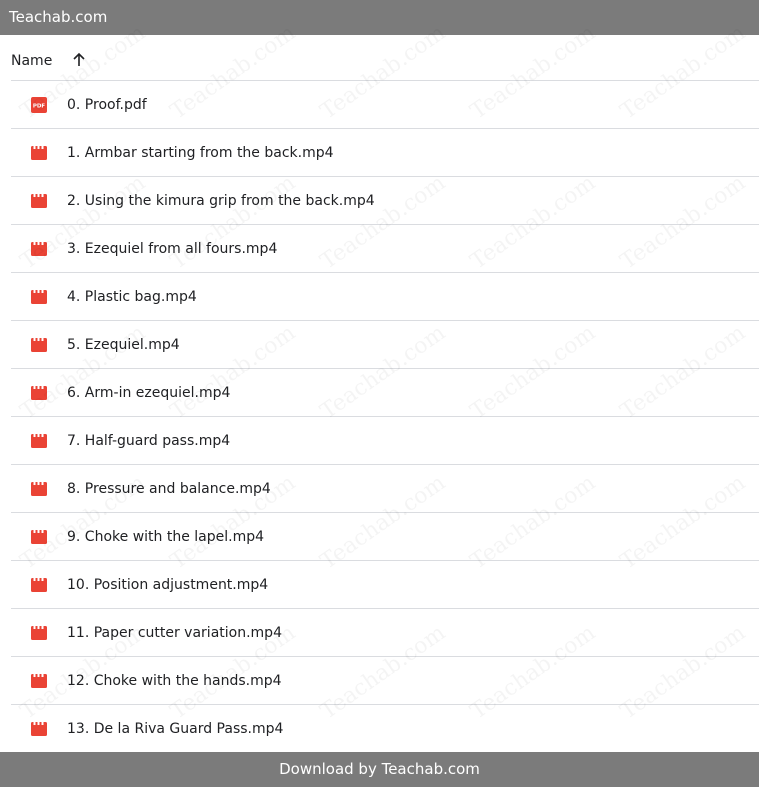  Describe the element at coordinates (123, 345) in the screenshot. I see `file-name: 5. Ezequiel.mp4` at that location.